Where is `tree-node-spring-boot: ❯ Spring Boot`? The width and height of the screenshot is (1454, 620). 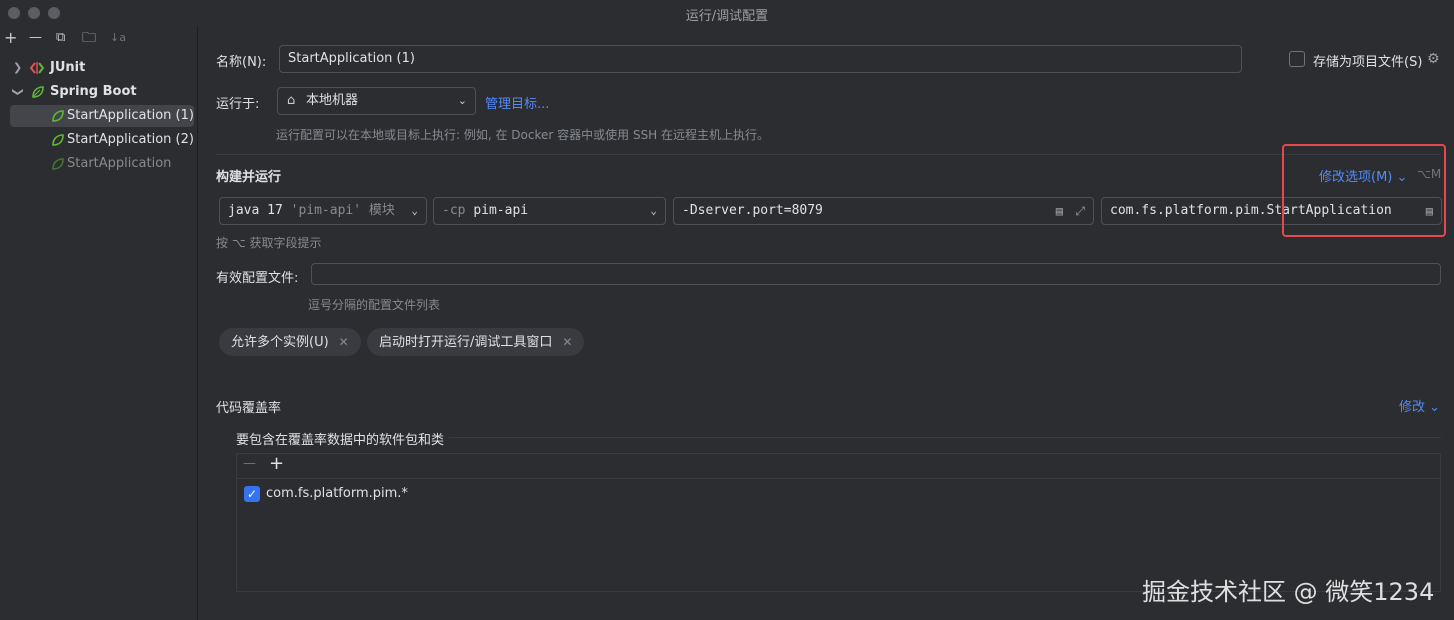 tree-node-spring-boot: ❯ Spring Boot is located at coordinates (99, 92).